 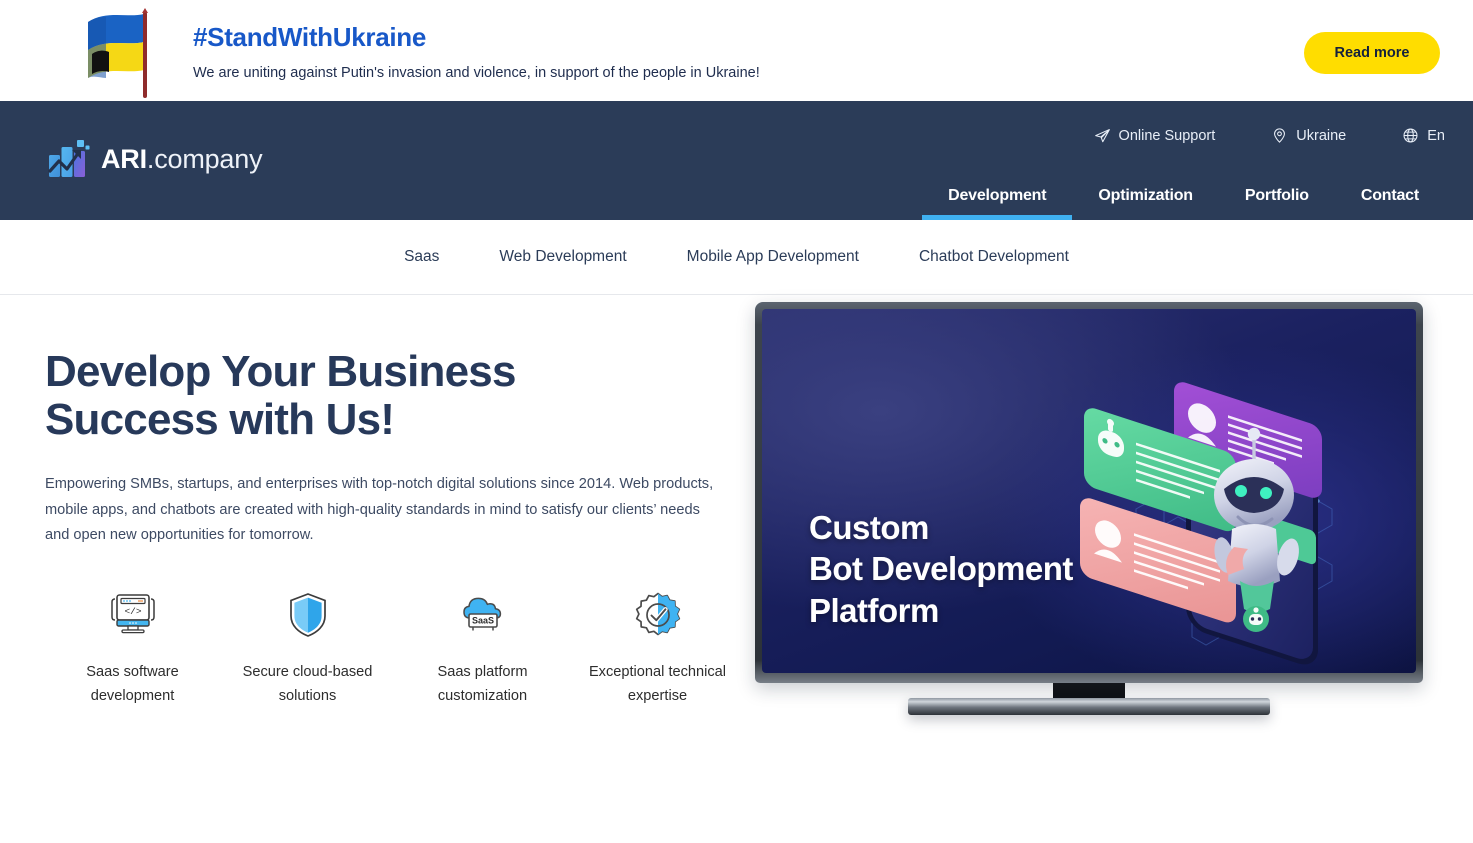 I want to click on tv-headline-line-2: Bot Development, so click(x=941, y=569).